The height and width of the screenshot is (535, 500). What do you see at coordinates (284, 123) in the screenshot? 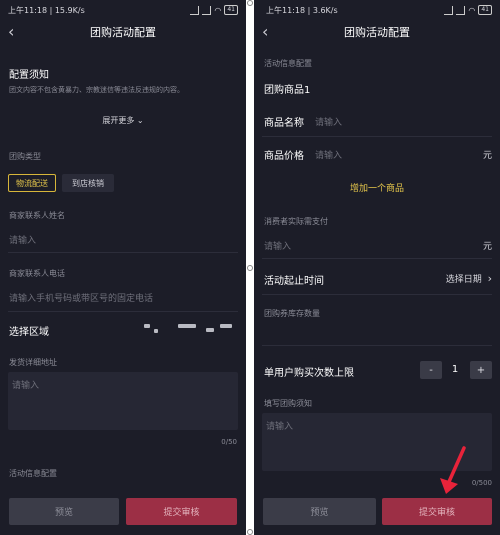
I see `goods-name-label: 商品名称` at bounding box center [284, 123].